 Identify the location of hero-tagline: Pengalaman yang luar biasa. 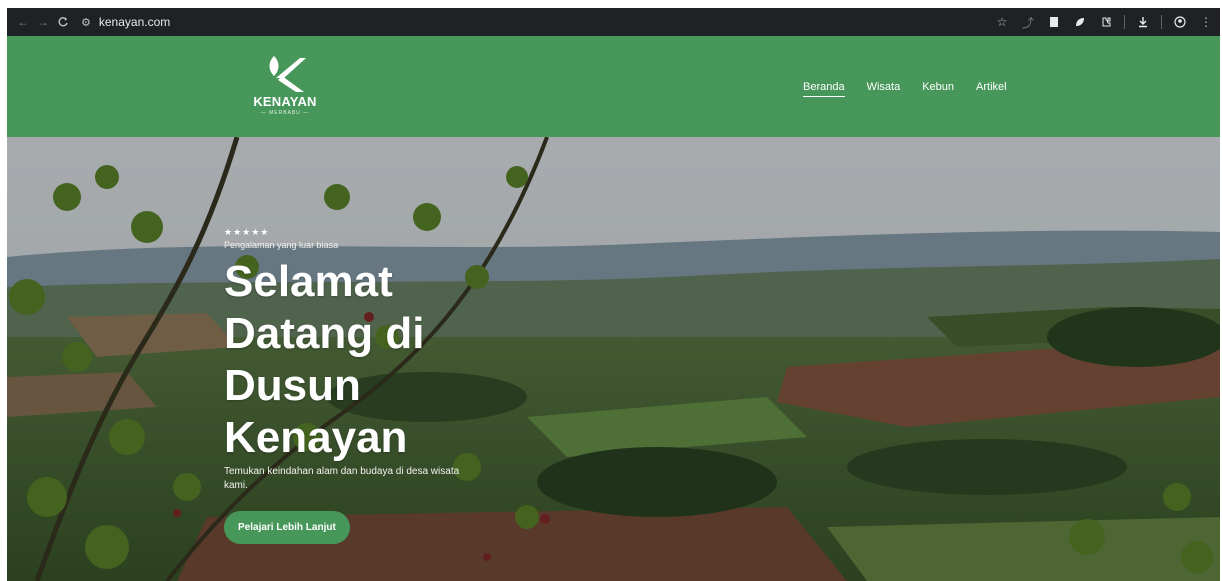
(281, 245).